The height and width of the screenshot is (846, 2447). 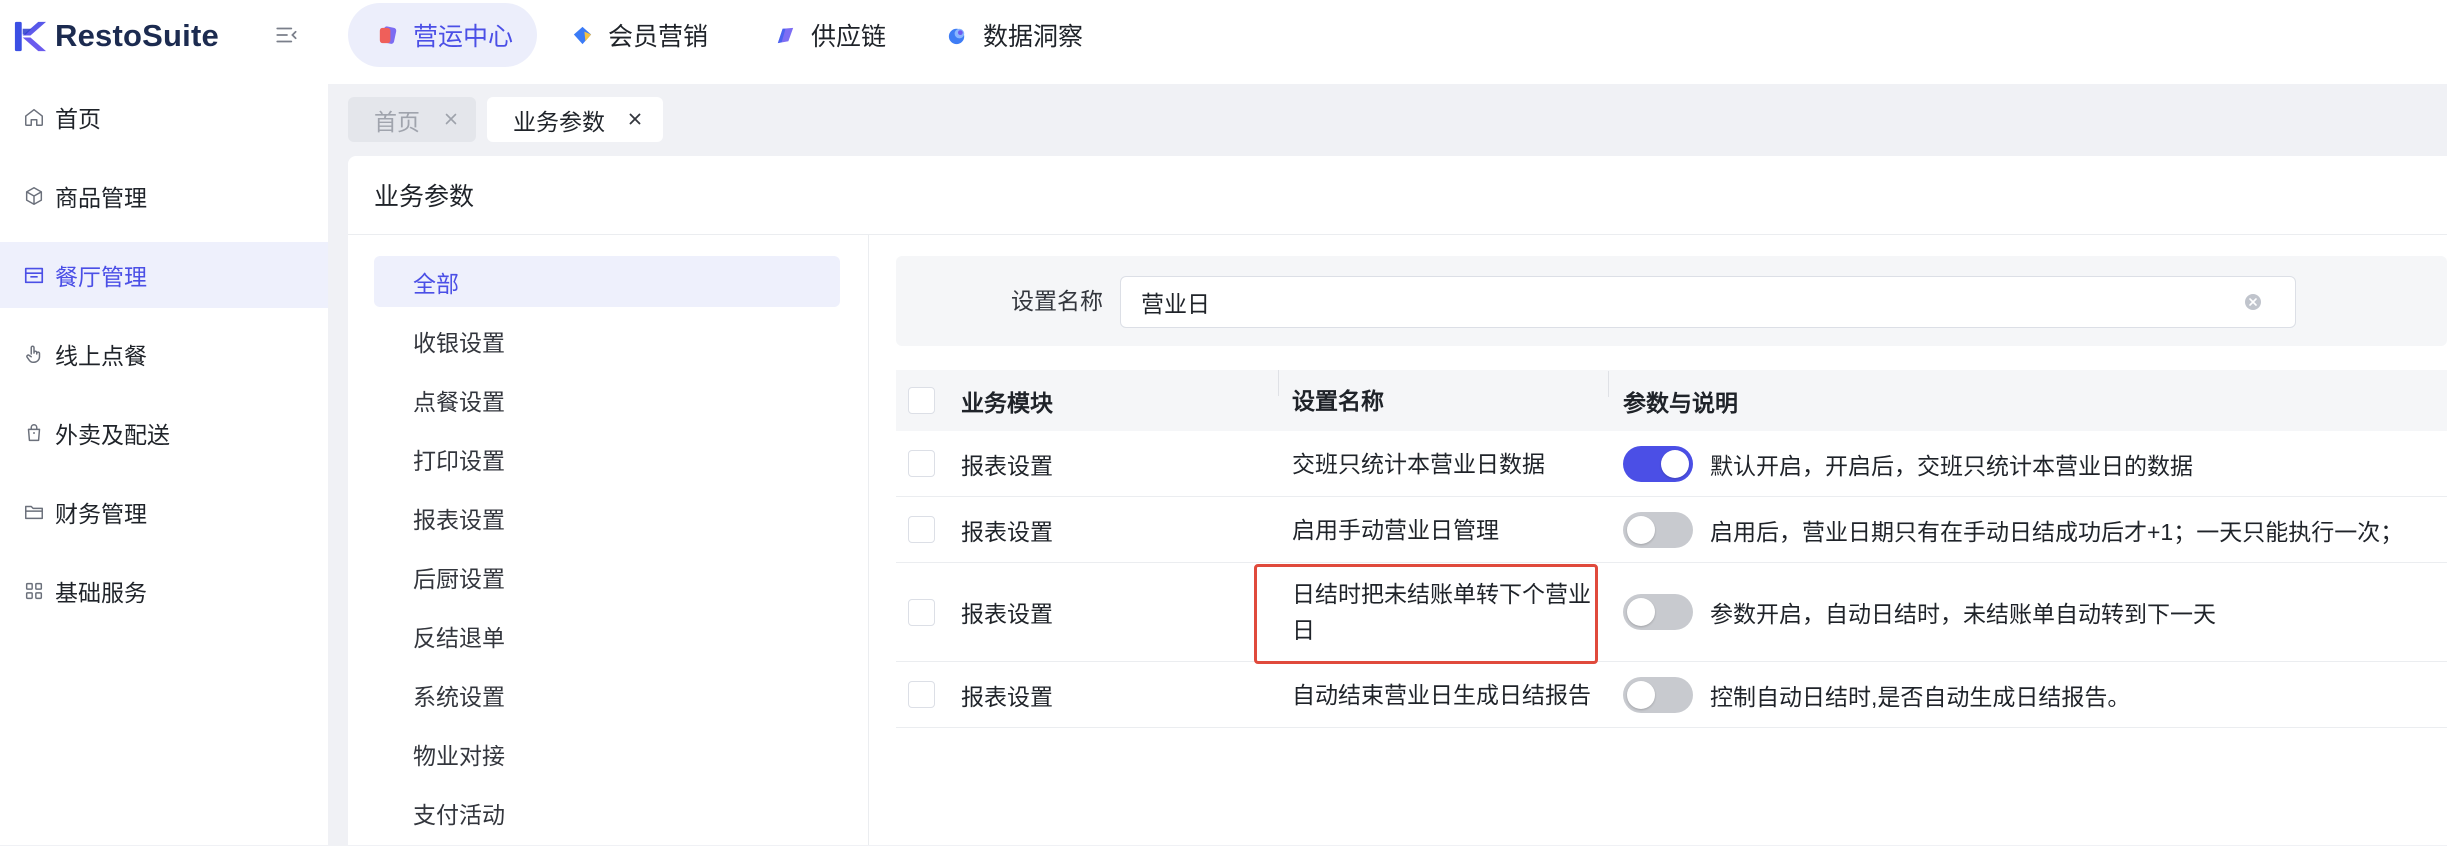 I want to click on nav-tab-label: 会员营销, so click(x=658, y=37).